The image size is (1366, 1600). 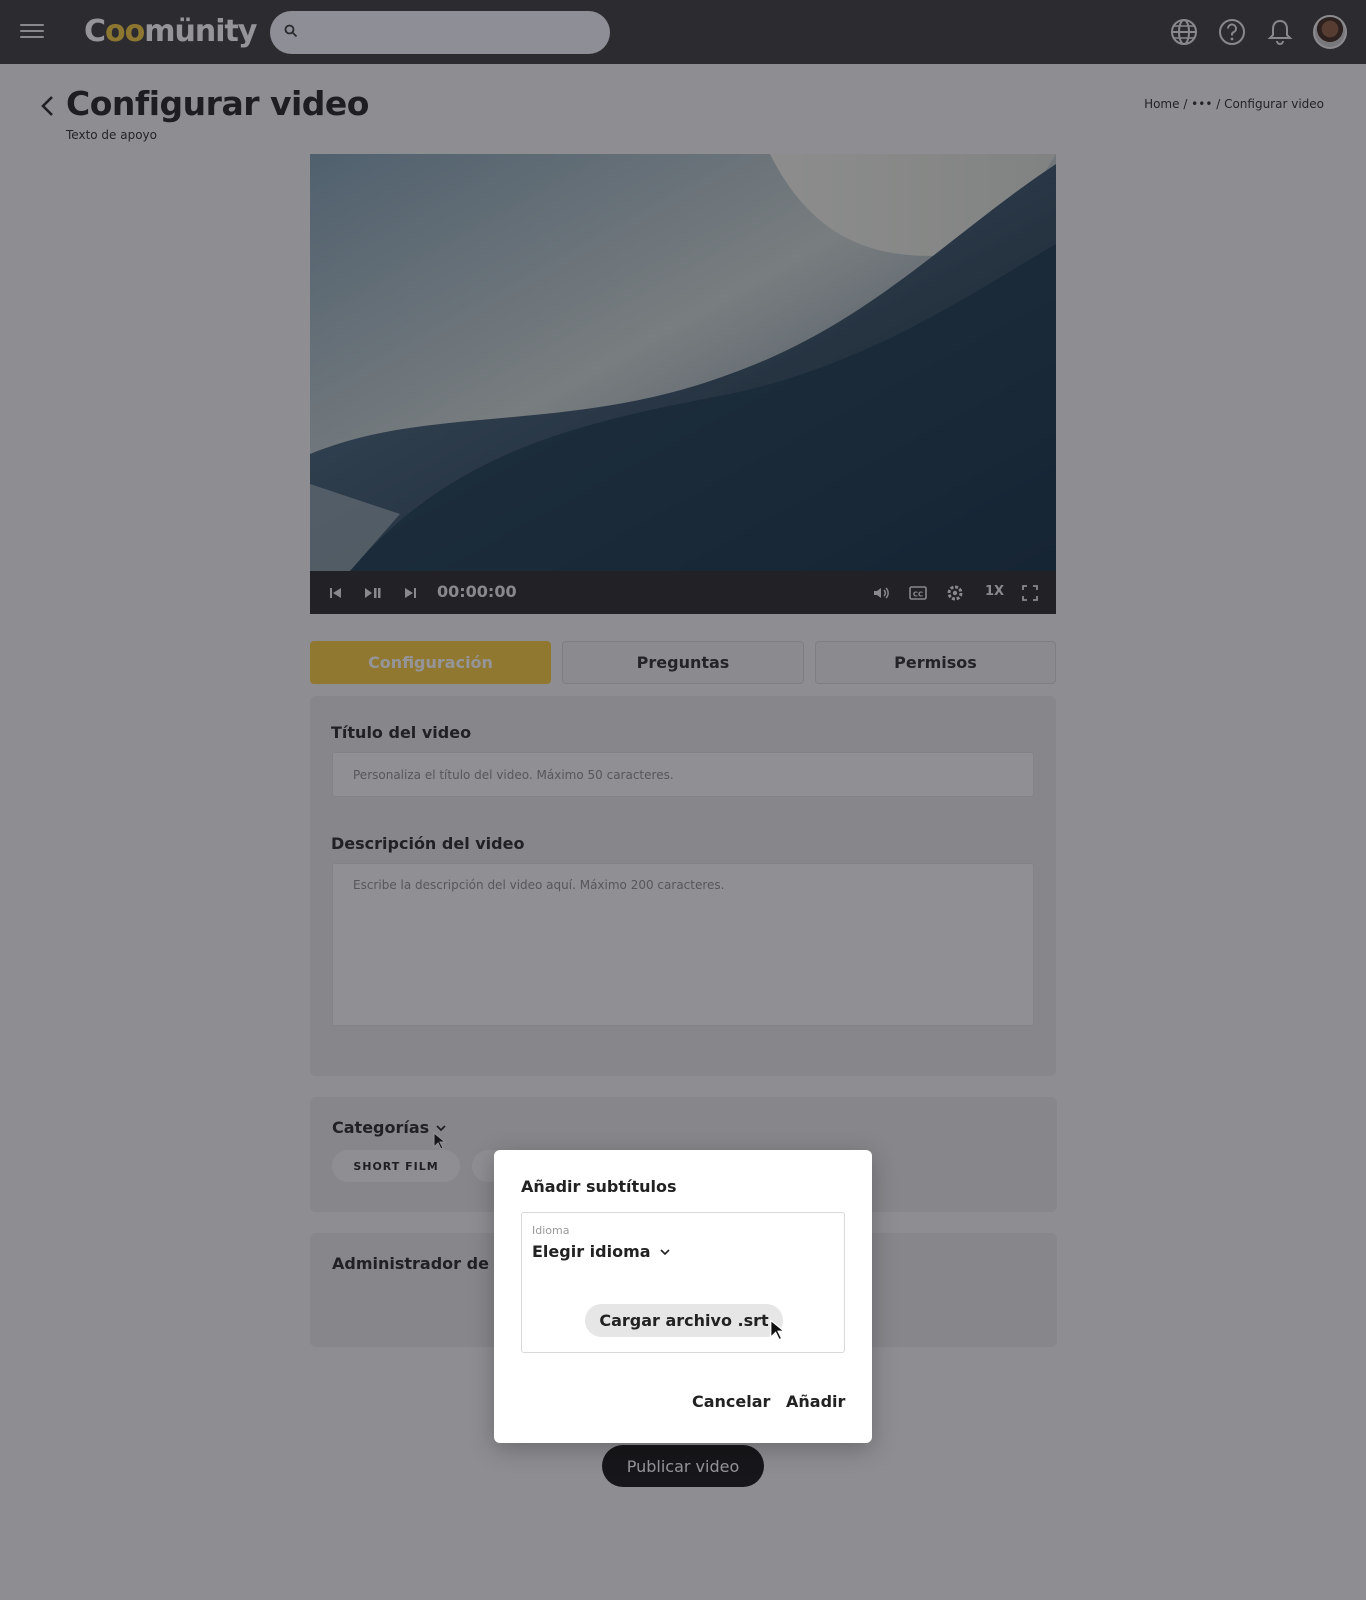 I want to click on upload-srt-button: Cargar archivo .srt, so click(x=684, y=1320).